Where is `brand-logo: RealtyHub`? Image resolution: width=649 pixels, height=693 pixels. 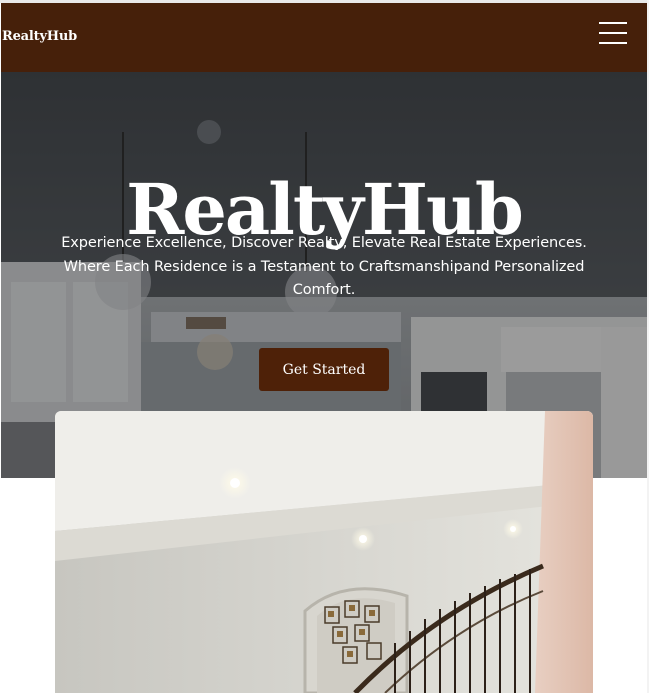 brand-logo: RealtyHub is located at coordinates (39, 36).